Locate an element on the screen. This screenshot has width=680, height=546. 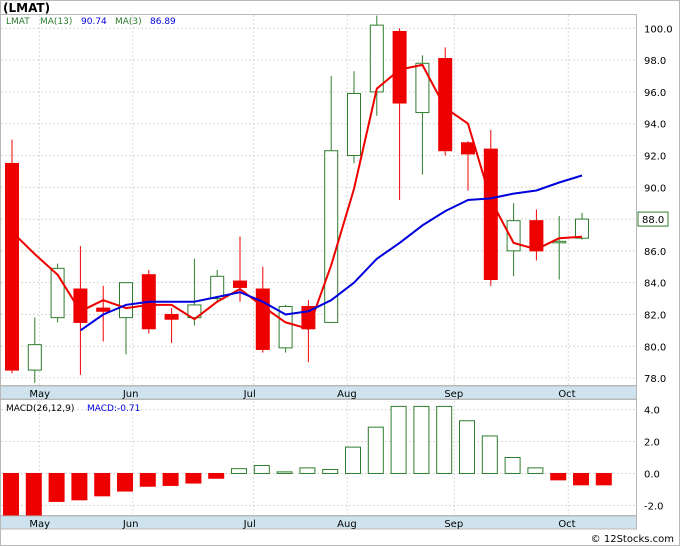
bottom-month-label: Sep is located at coordinates (453, 524).